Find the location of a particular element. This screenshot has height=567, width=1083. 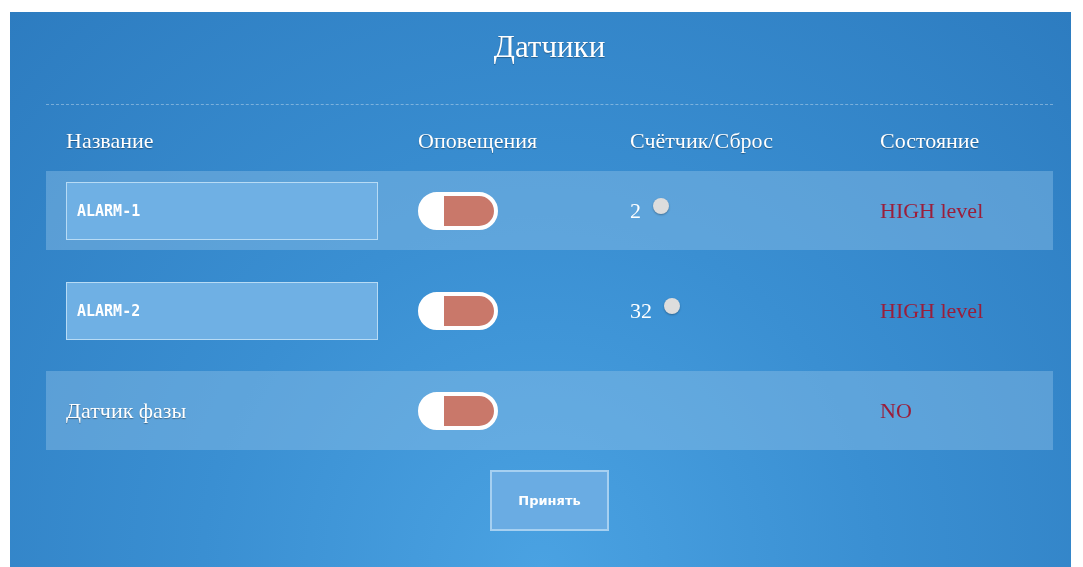

counter-value: 2 is located at coordinates (635, 210).